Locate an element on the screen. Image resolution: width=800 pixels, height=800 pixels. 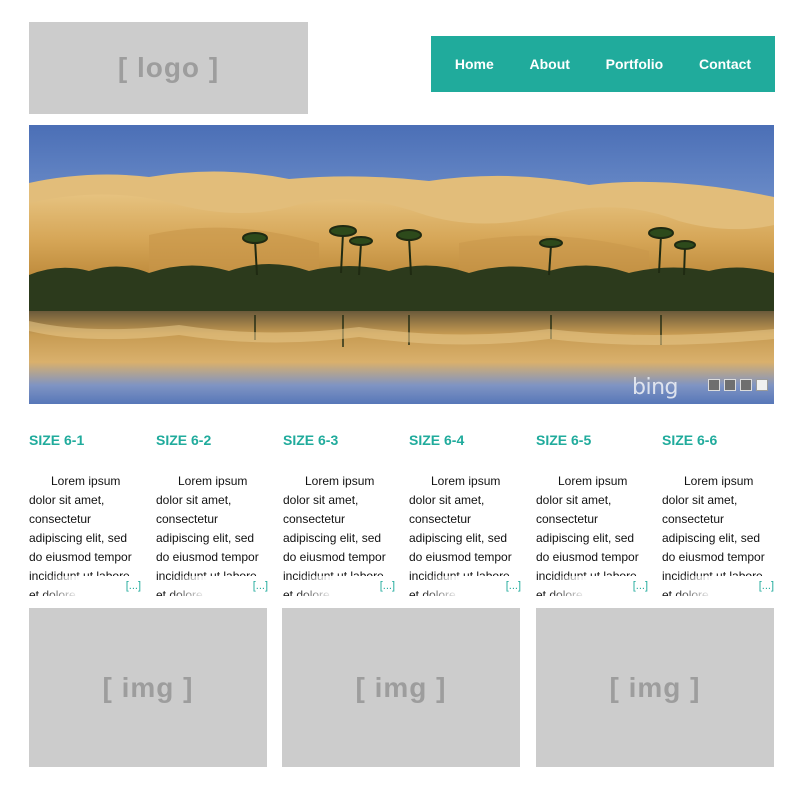
slider-dots is located at coordinates (738, 385).